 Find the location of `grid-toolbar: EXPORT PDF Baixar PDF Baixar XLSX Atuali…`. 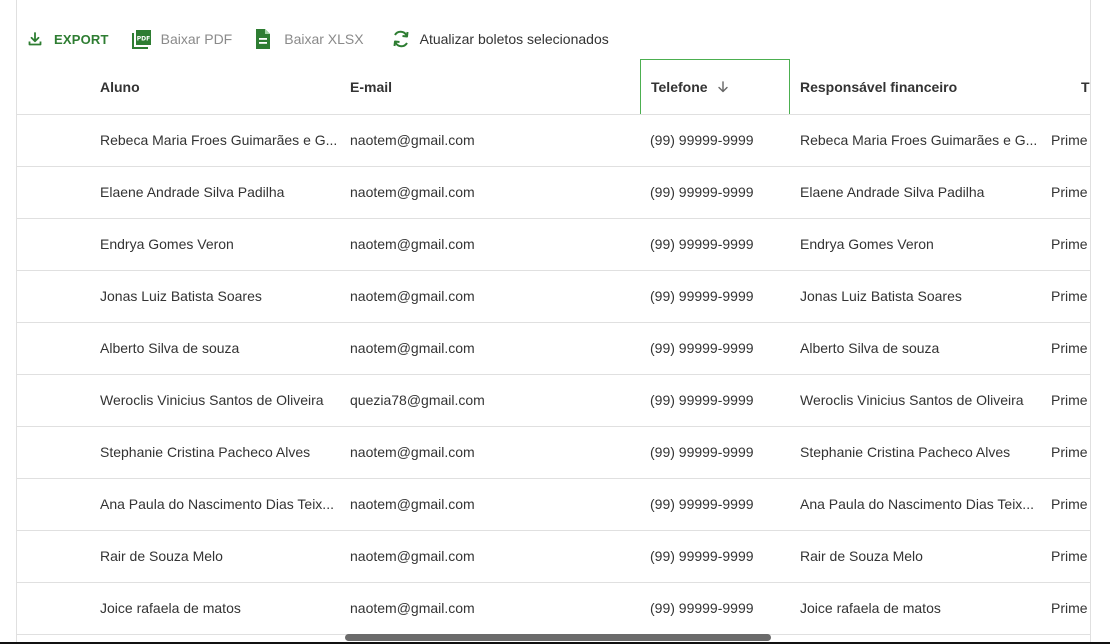

grid-toolbar: EXPORT PDF Baixar PDF Baixar XLSX Atuali… is located at coordinates (313, 39).